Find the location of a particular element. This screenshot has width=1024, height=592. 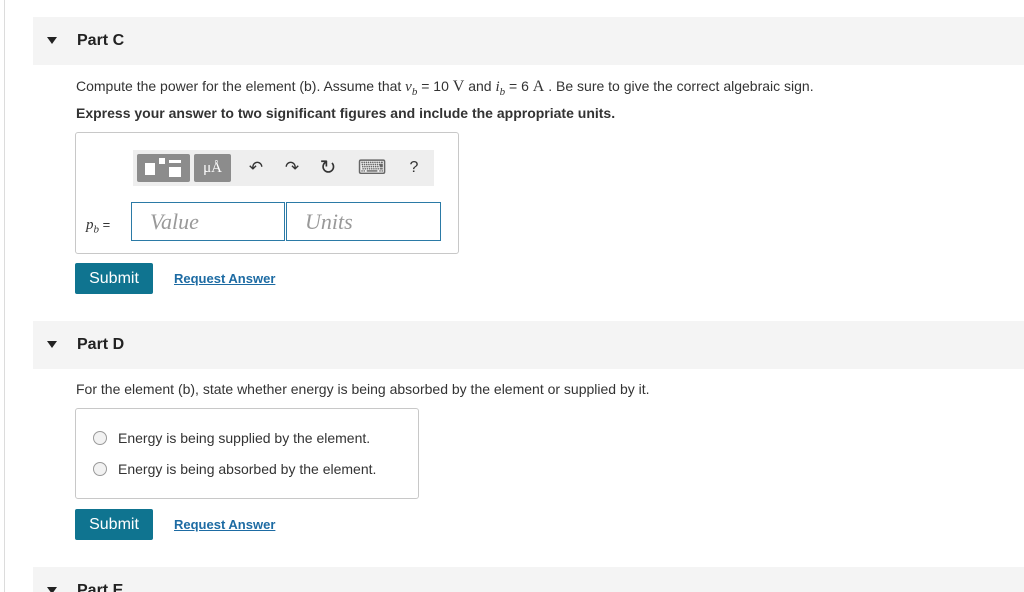

answer-input-box: μÅ ↶ ↷ ↻ ⌨ ? pb = Value Units is located at coordinates (267, 193).